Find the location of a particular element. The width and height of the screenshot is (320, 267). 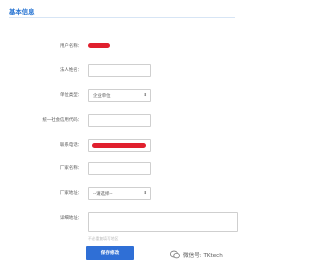

company-type-select: 企业单位 ⬍ is located at coordinates (119, 95).